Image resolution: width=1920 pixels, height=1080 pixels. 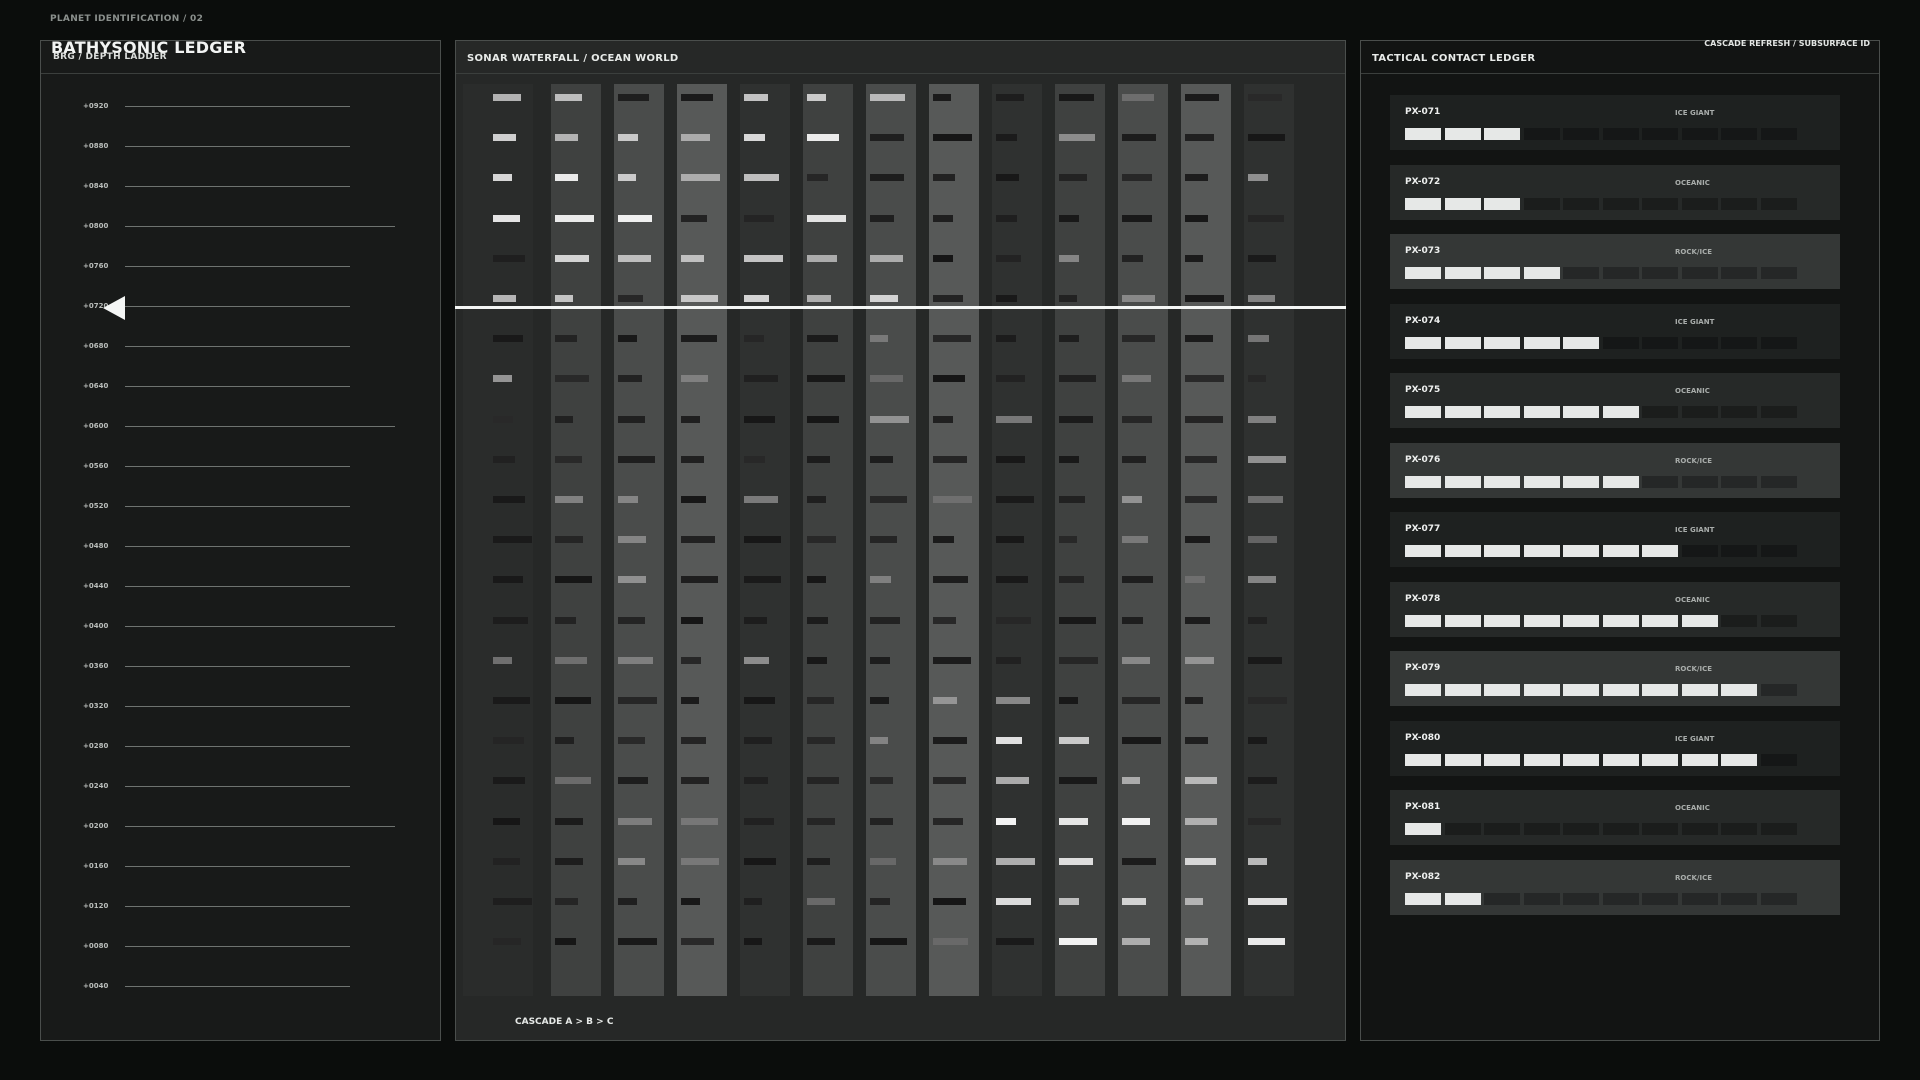 What do you see at coordinates (96, 986) in the screenshot?
I see `depth-label: +0040` at bounding box center [96, 986].